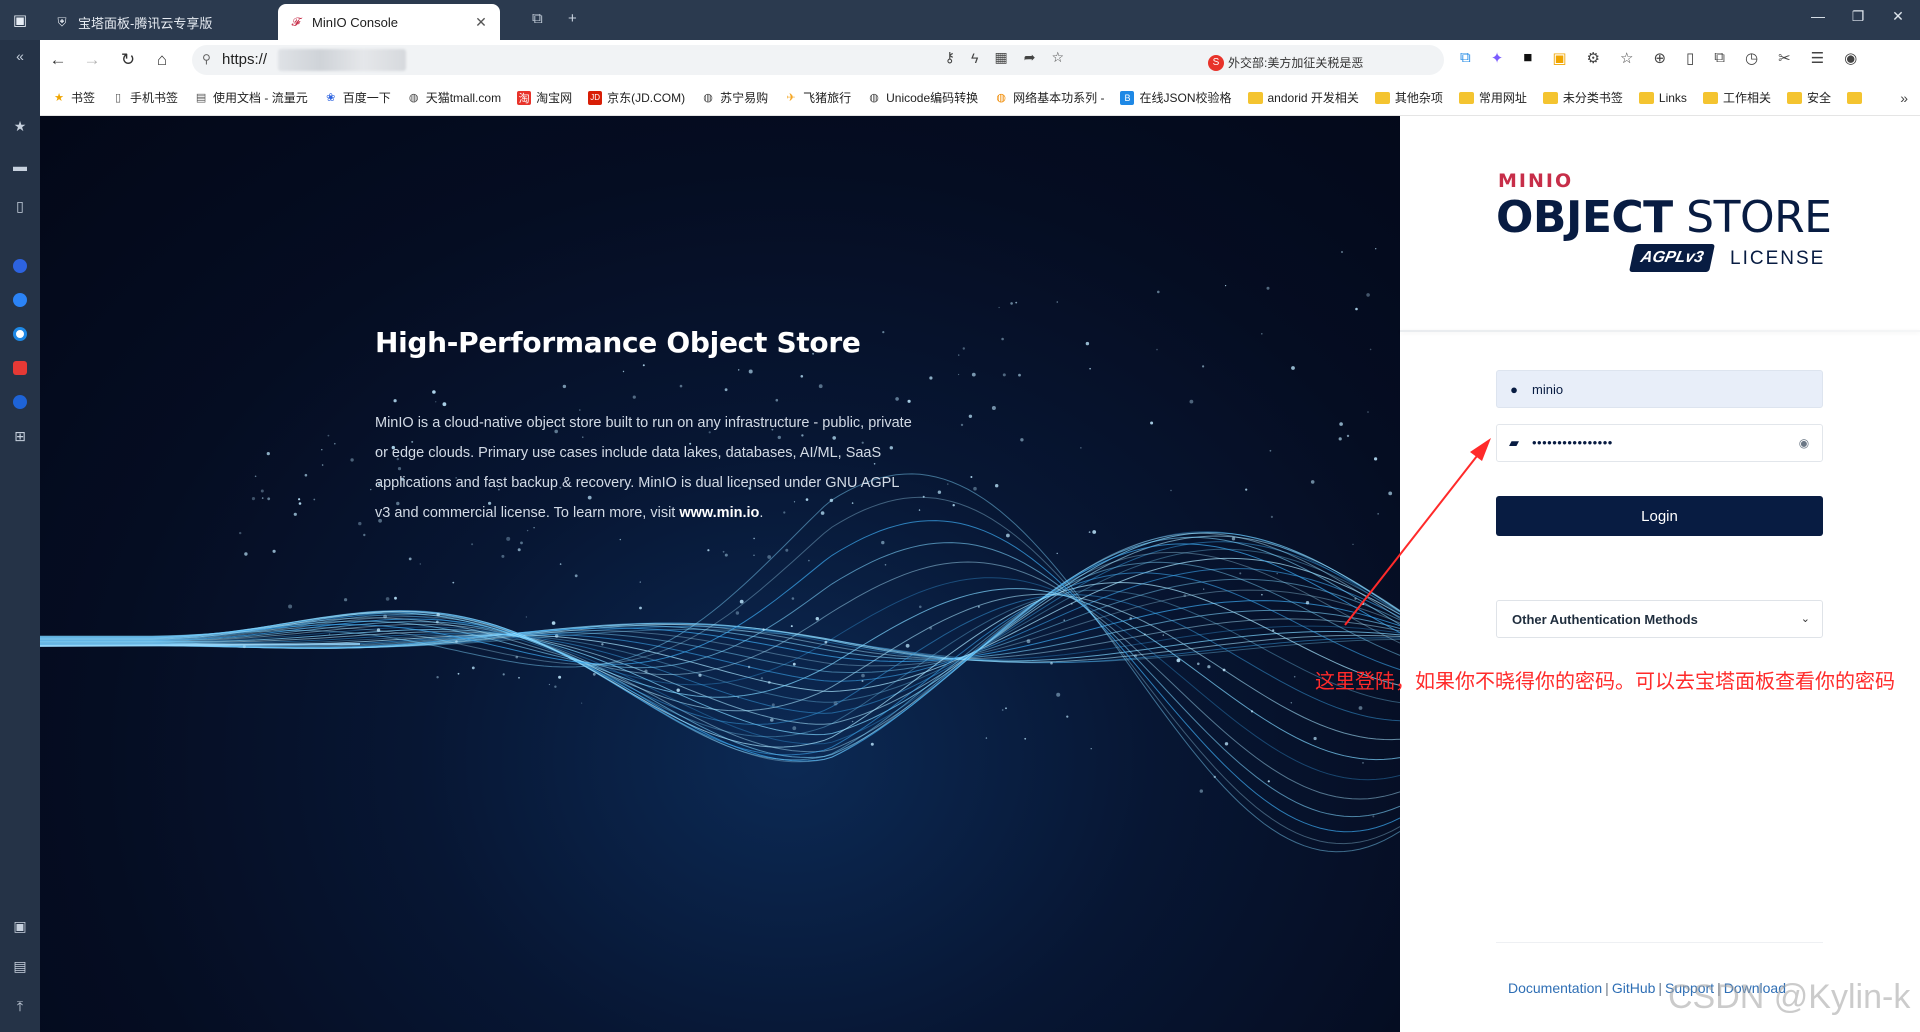 Image resolution: width=1920 pixels, height=1032 pixels. What do you see at coordinates (922, 97) in the screenshot?
I see `bookmark-item: ◍ Unicode编码转换` at bounding box center [922, 97].